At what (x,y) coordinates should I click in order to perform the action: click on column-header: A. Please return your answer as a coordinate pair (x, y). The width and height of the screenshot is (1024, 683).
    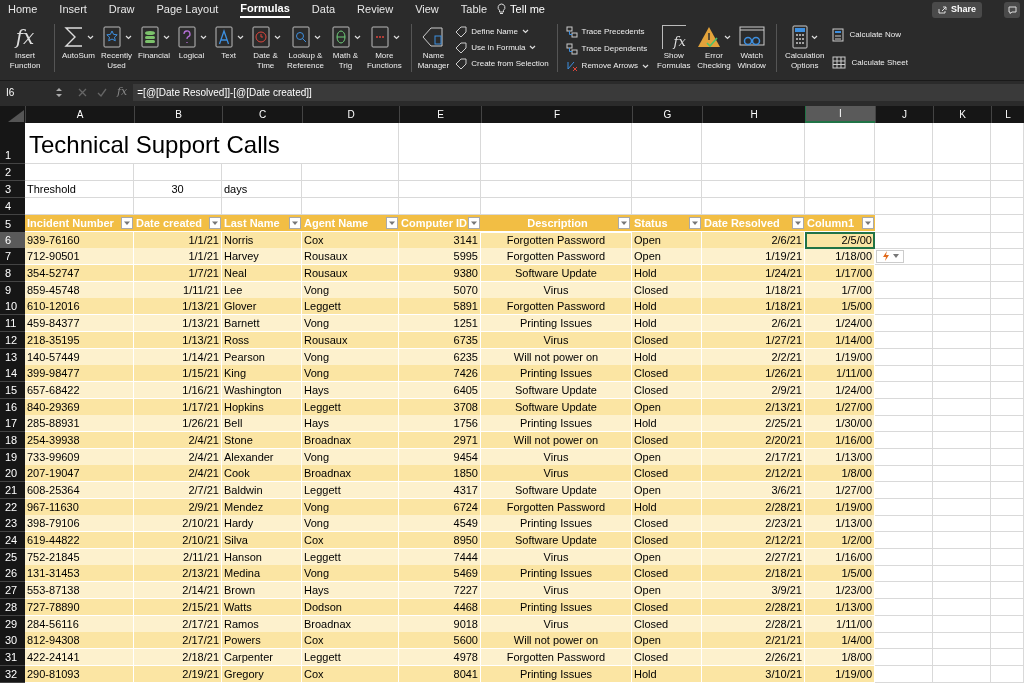
    Looking at the image, I should click on (79, 114).